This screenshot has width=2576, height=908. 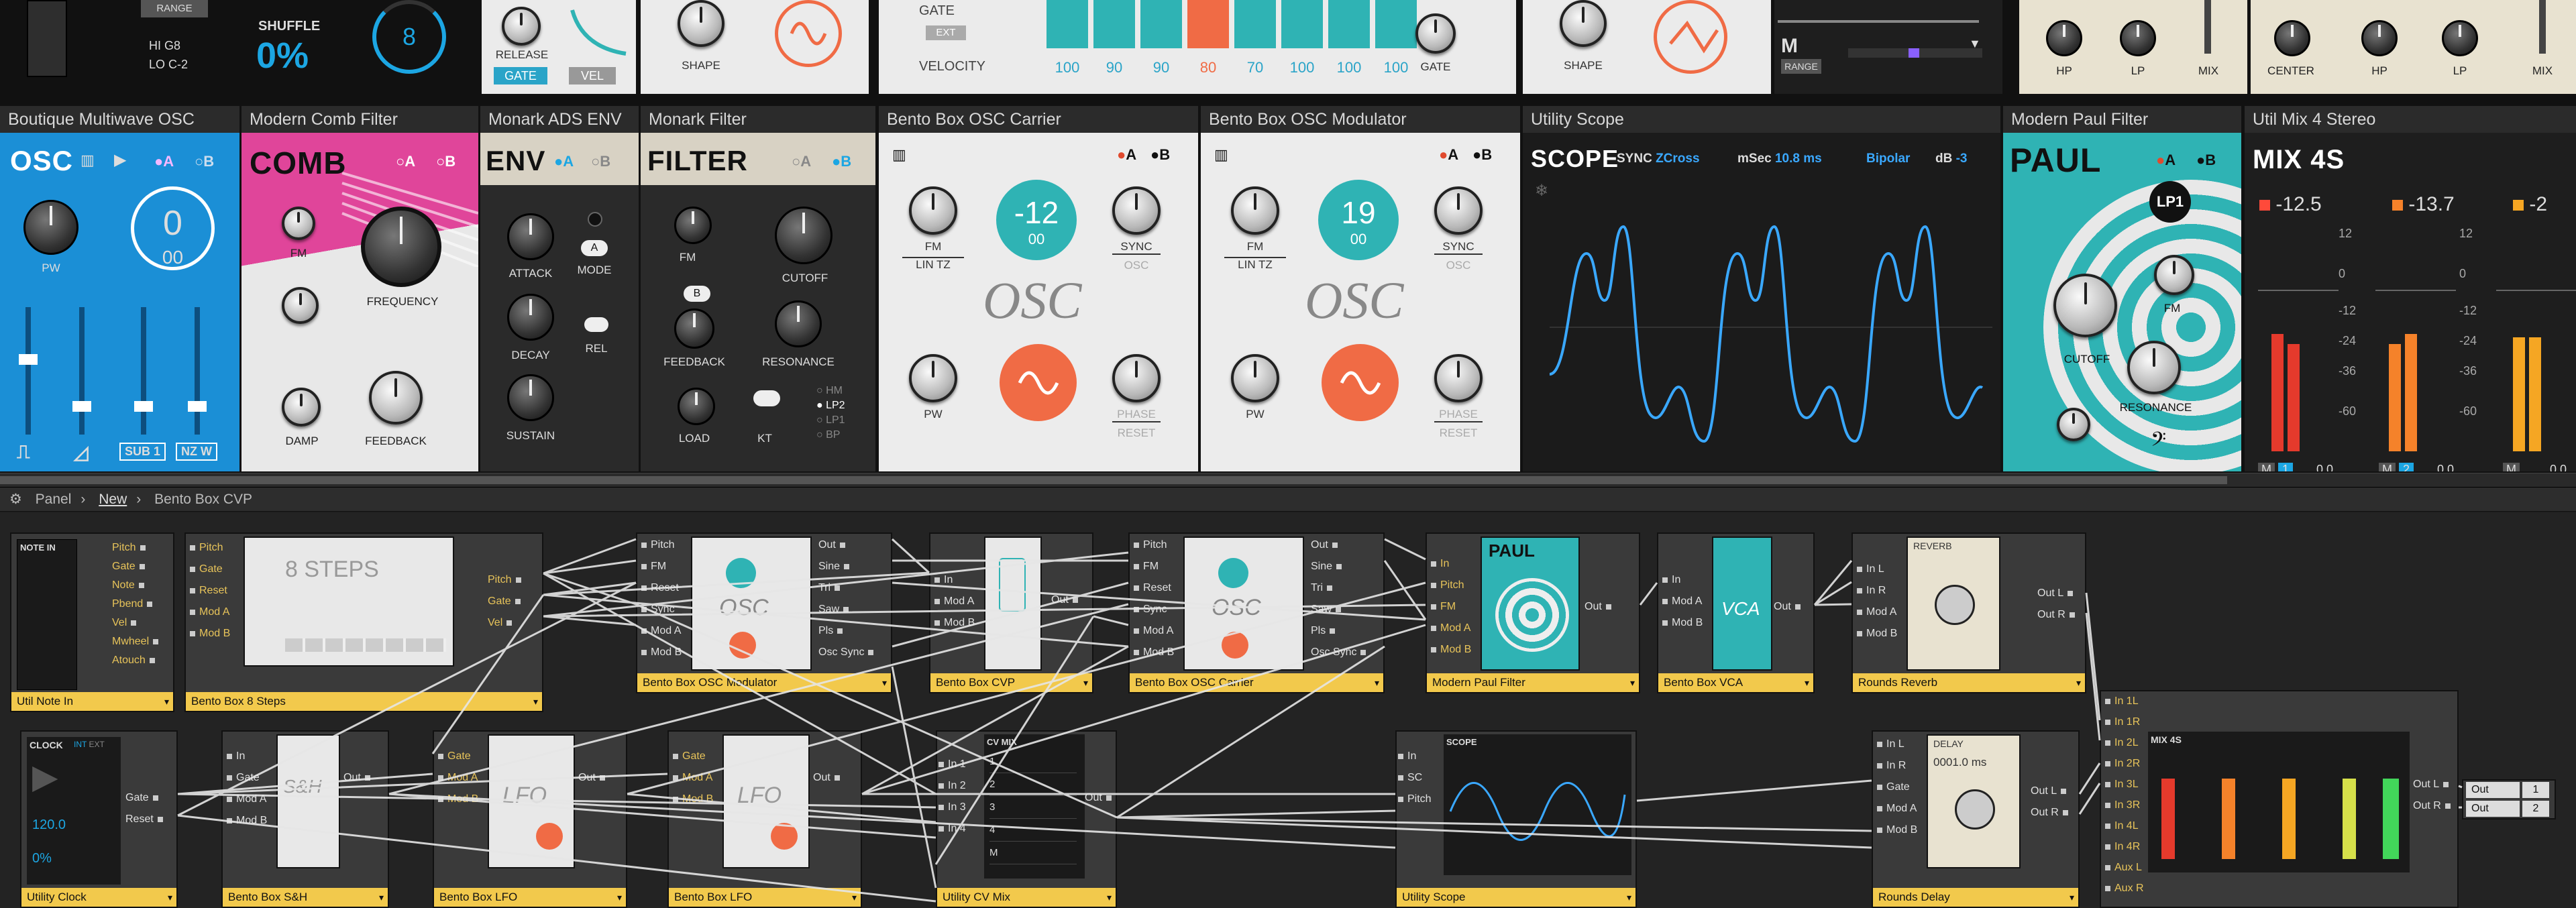 I want to click on a-toggle: ○A, so click(x=801, y=161).